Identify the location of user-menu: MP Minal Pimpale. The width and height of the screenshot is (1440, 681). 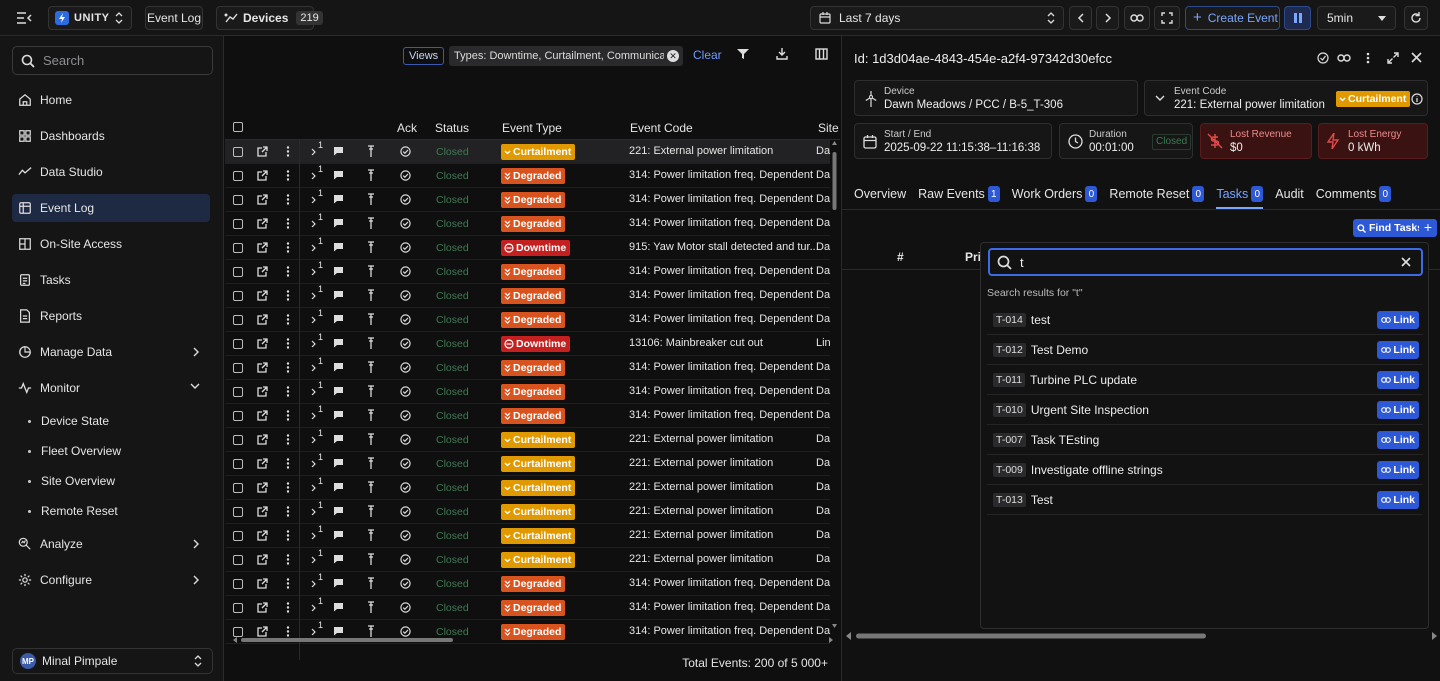
(112, 661).